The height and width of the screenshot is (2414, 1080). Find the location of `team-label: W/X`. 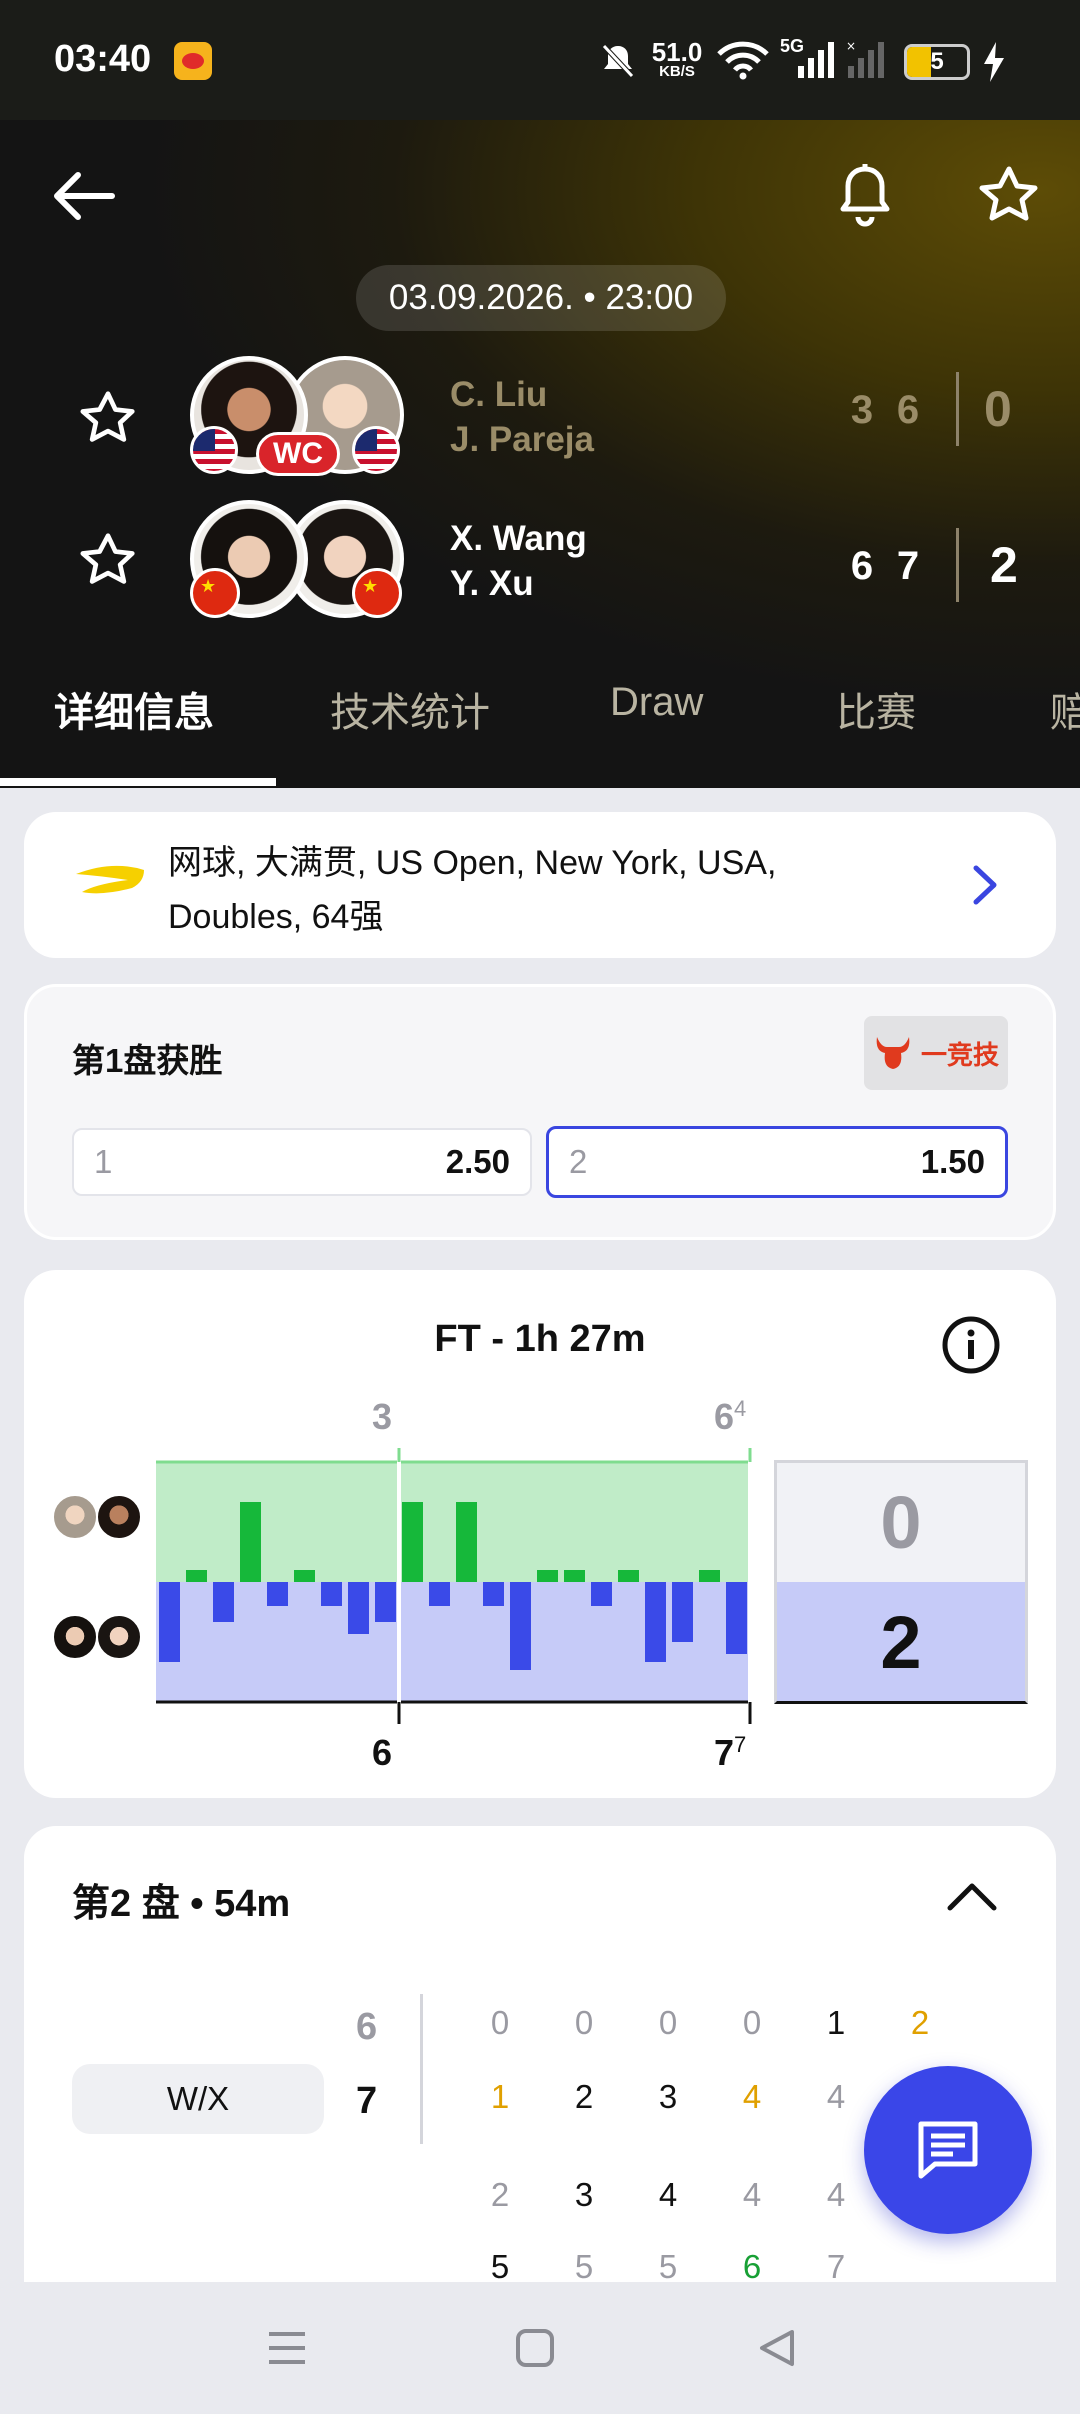

team-label: W/X is located at coordinates (198, 2099).